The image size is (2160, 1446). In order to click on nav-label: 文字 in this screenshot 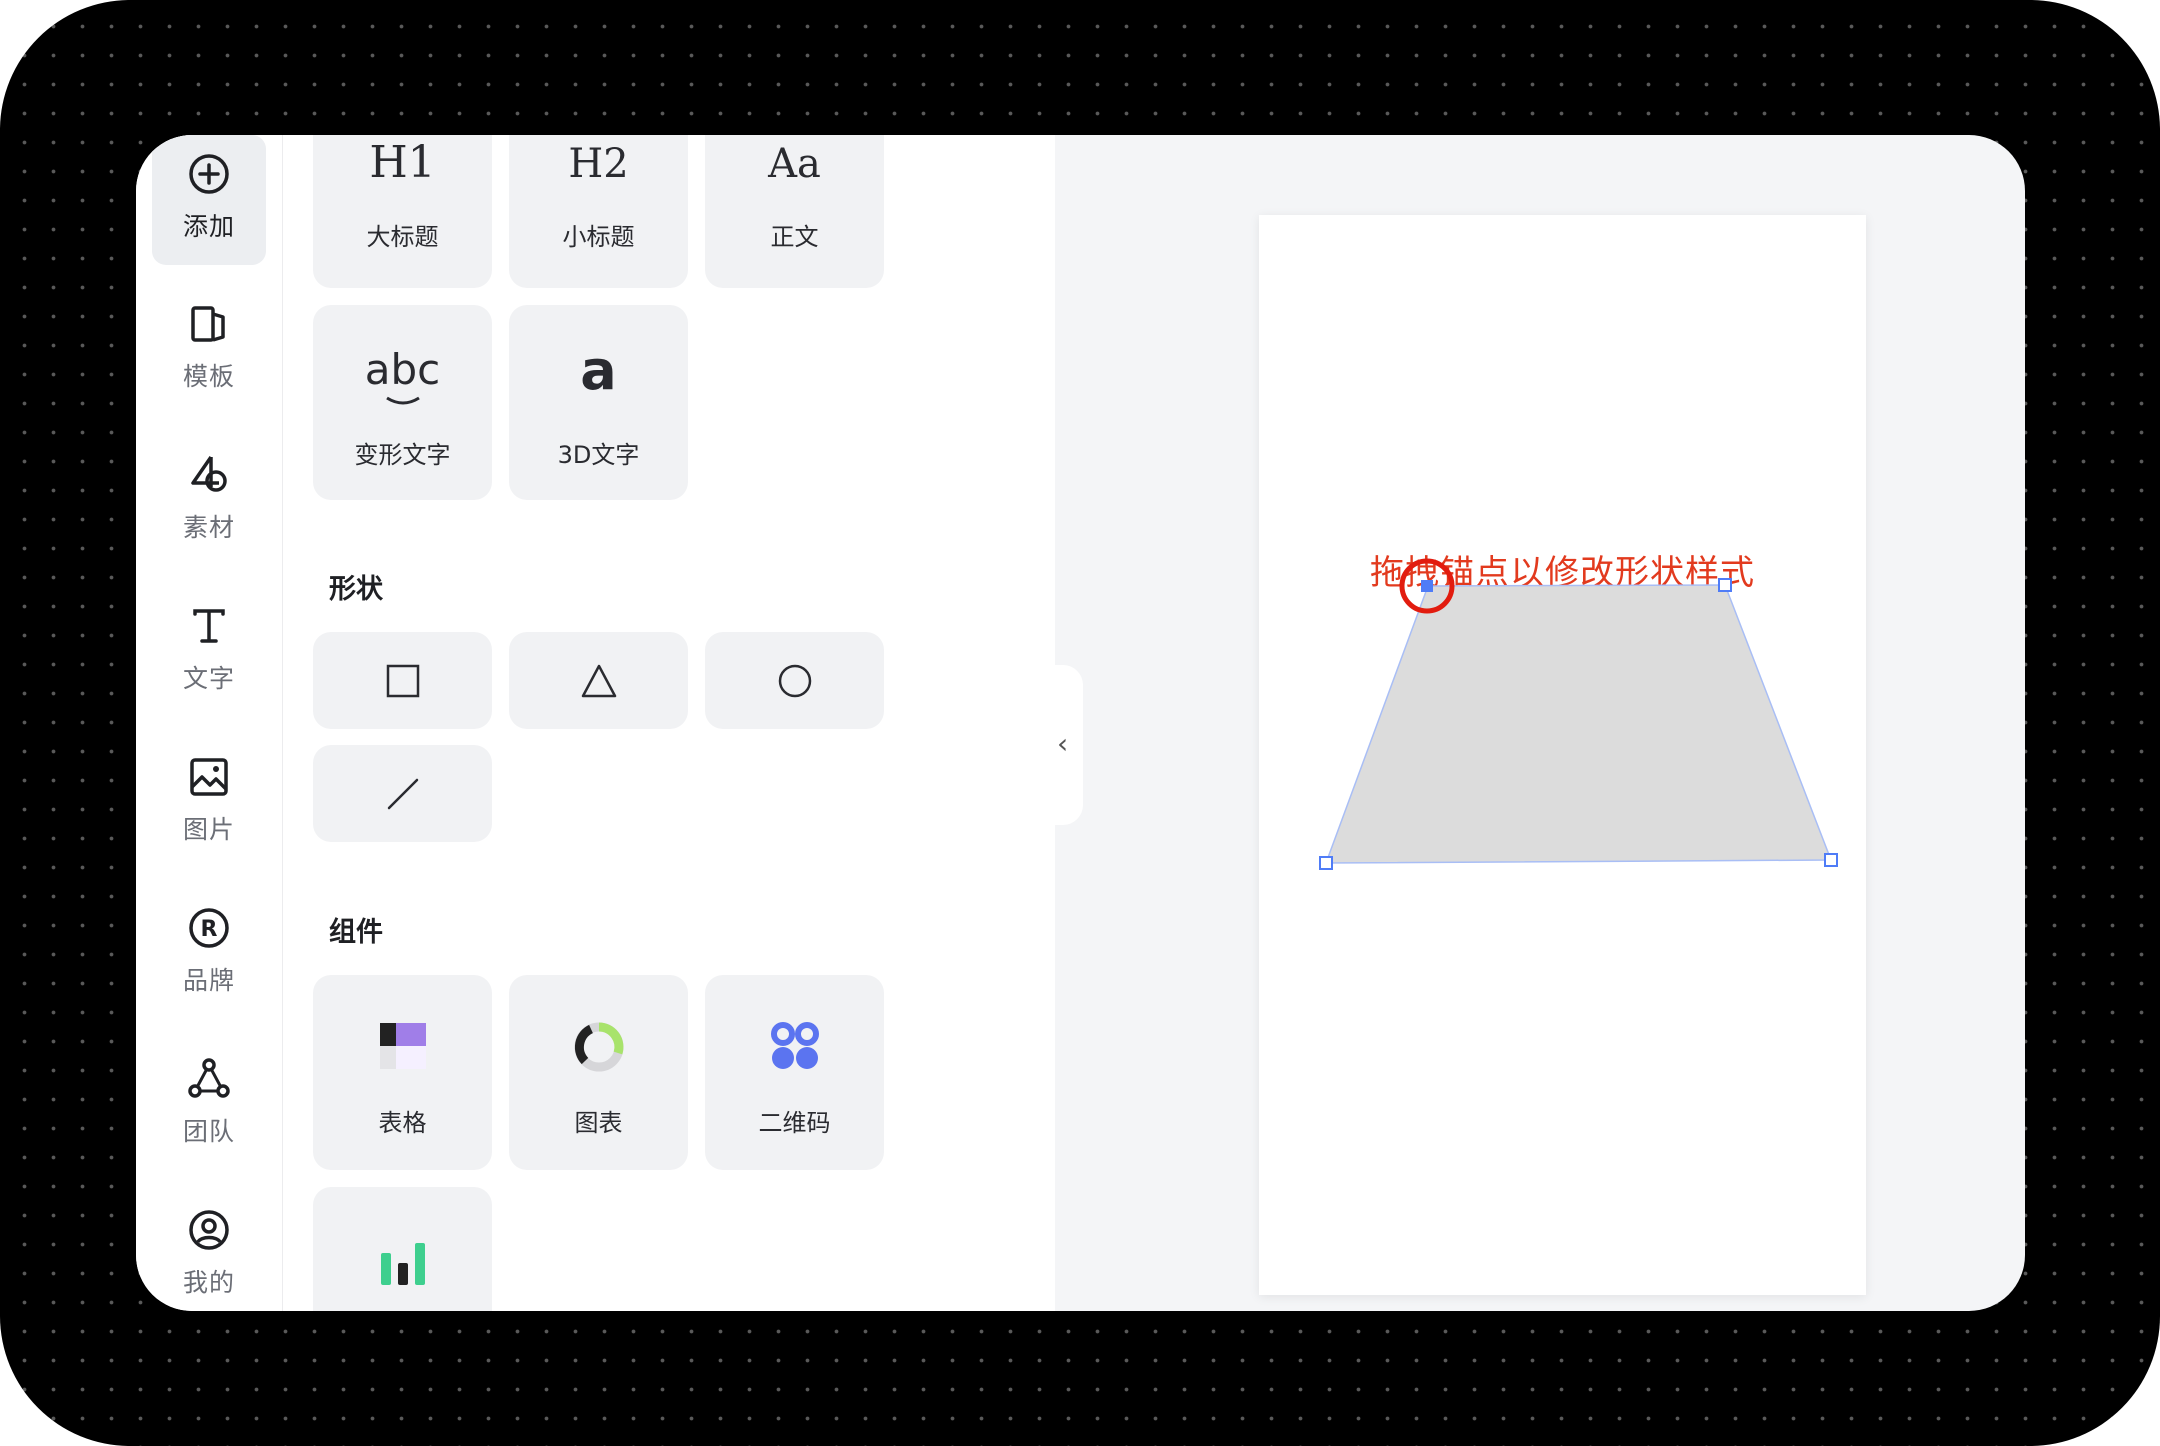, I will do `click(208, 678)`.